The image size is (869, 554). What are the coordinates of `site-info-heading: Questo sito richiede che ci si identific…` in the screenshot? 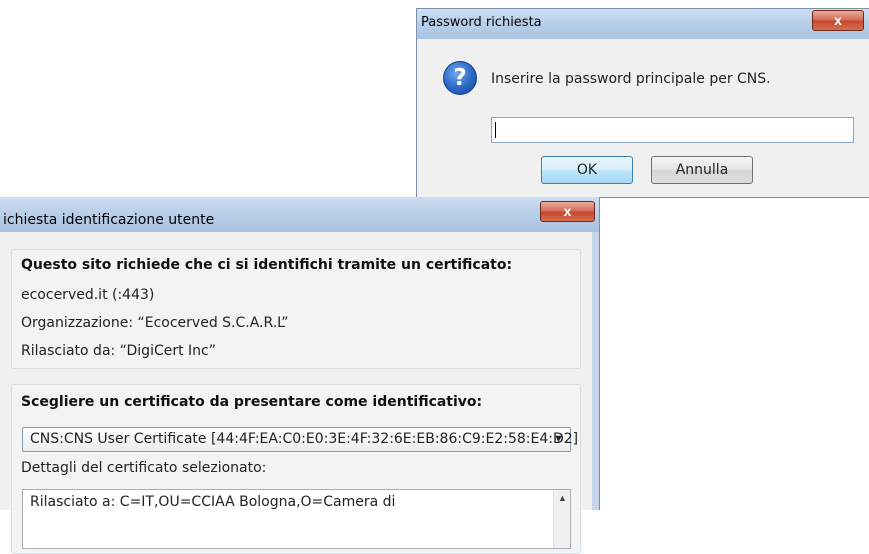 It's located at (267, 265).